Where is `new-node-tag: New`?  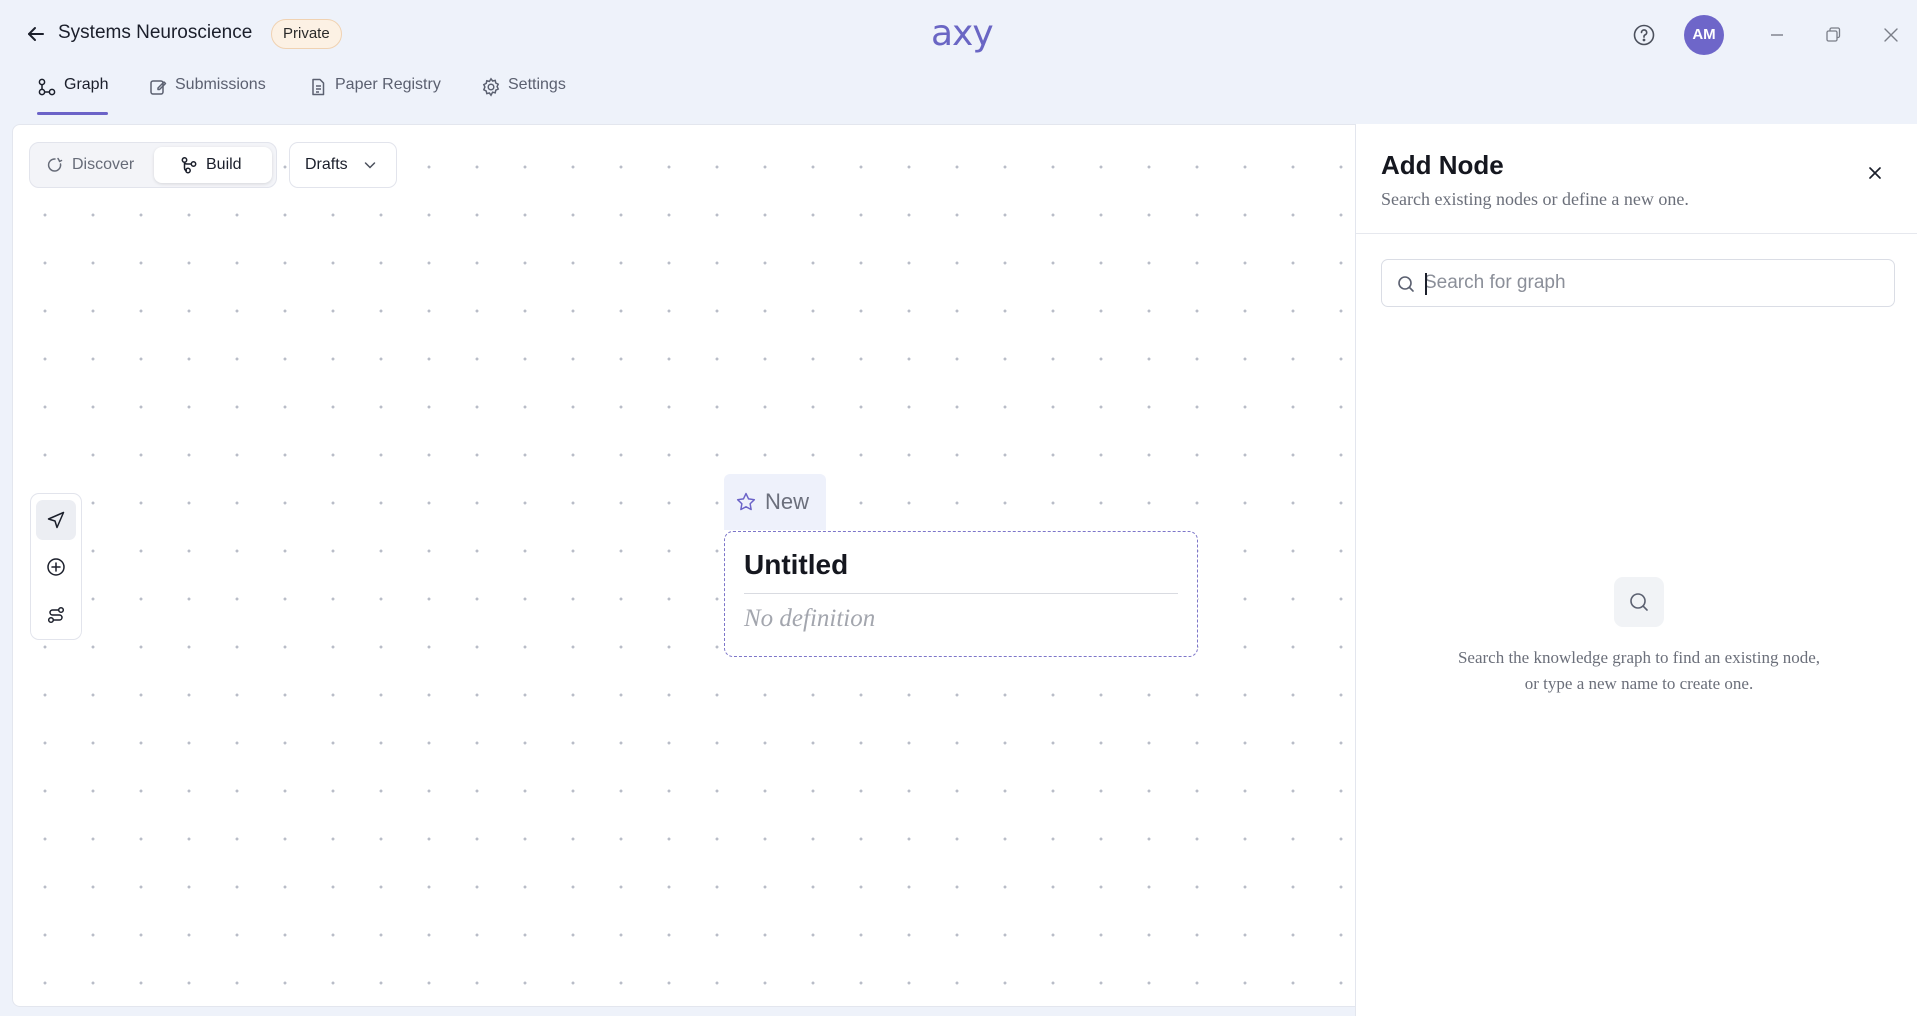
new-node-tag: New is located at coordinates (775, 502).